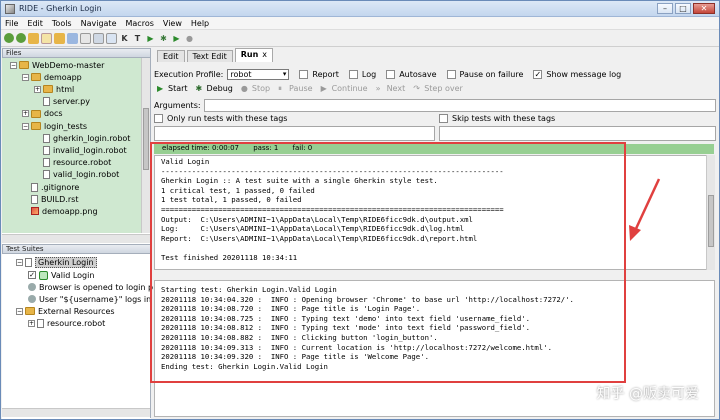  Describe the element at coordinates (295, 88) in the screenshot. I see `pause-button: ⏸ Pause` at that location.